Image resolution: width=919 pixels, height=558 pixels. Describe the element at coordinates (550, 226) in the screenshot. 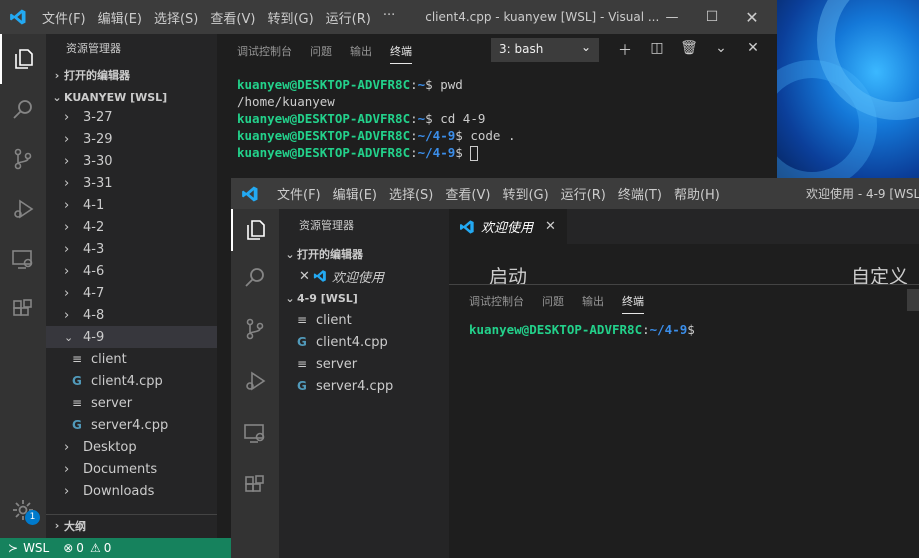

I see `close-tab-icon: ✕` at that location.